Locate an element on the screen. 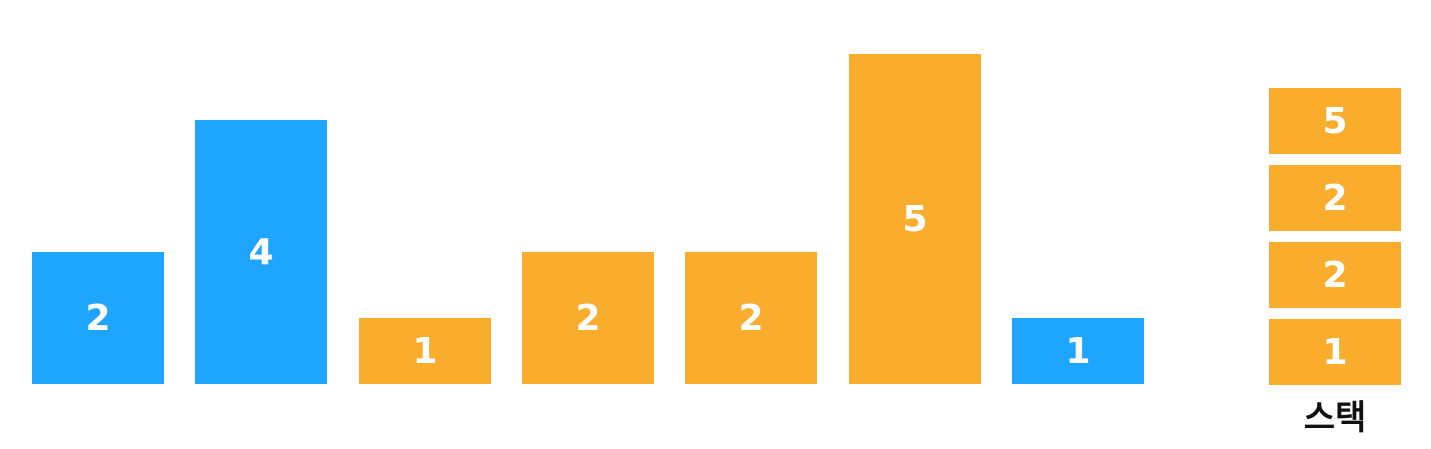 Image resolution: width=1431 pixels, height=449 pixels. bar-2: 4 is located at coordinates (261, 252).